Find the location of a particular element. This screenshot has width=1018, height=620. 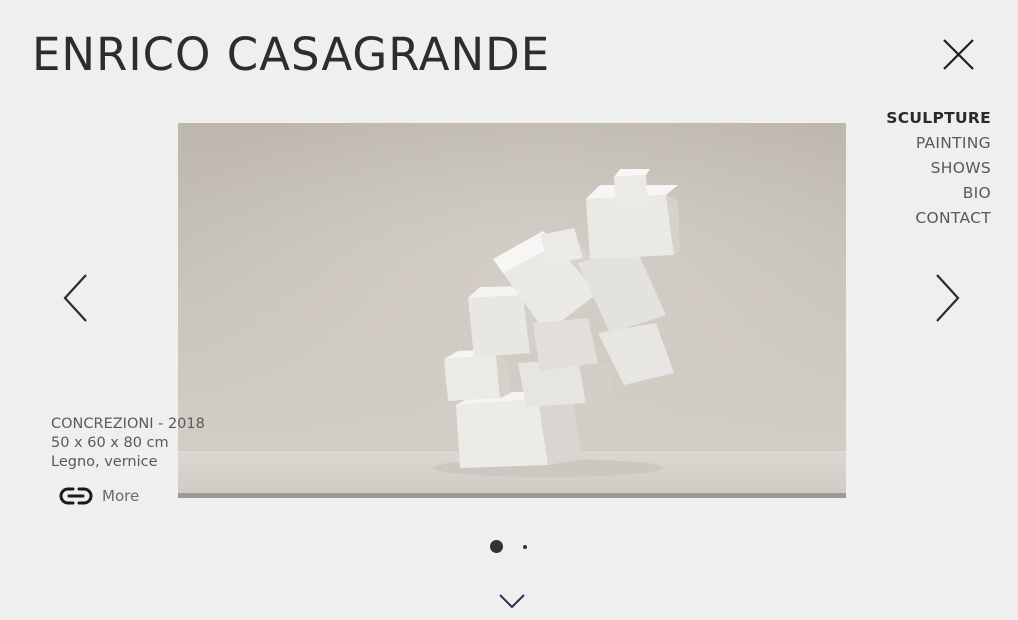

previous-slide-button is located at coordinates (76, 298).